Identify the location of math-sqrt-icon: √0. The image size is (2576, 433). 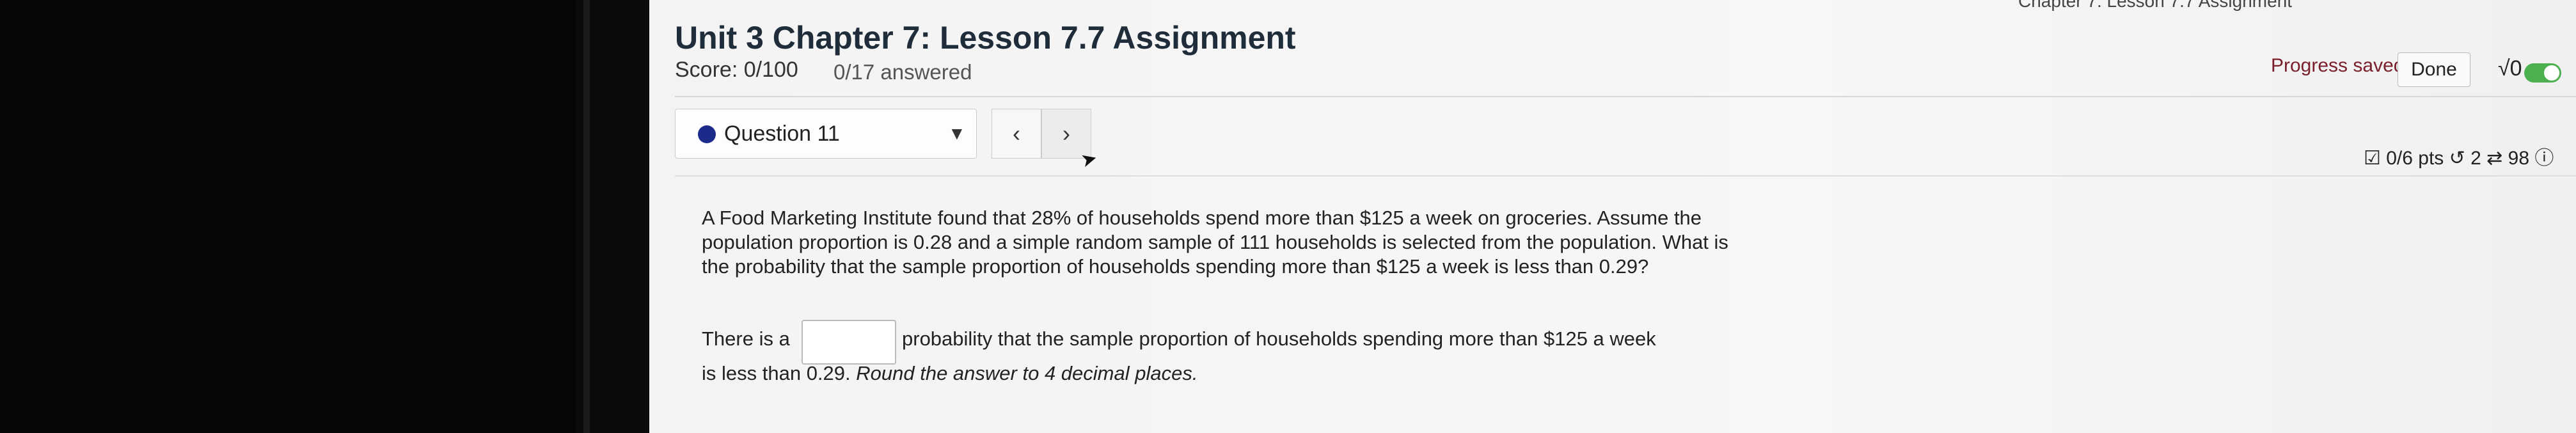
(2510, 68).